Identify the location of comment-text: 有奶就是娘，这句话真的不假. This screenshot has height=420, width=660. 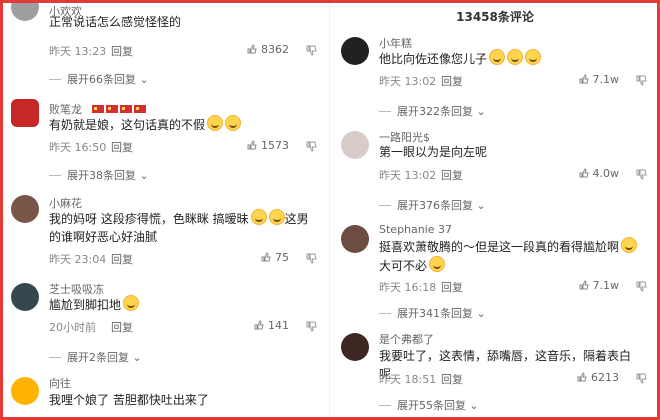
(180, 124).